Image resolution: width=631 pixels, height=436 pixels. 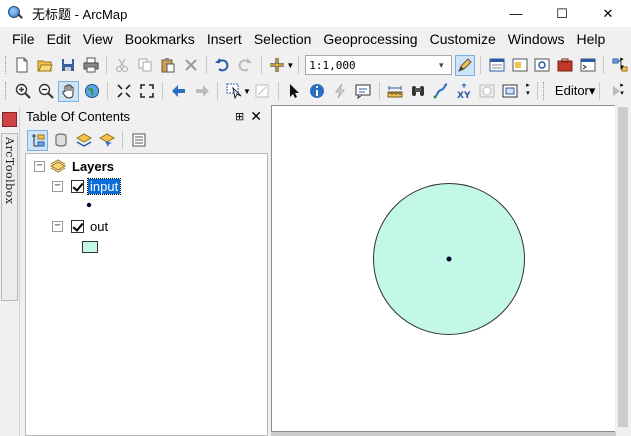 I want to click on minimize-button: —, so click(x=516, y=13).